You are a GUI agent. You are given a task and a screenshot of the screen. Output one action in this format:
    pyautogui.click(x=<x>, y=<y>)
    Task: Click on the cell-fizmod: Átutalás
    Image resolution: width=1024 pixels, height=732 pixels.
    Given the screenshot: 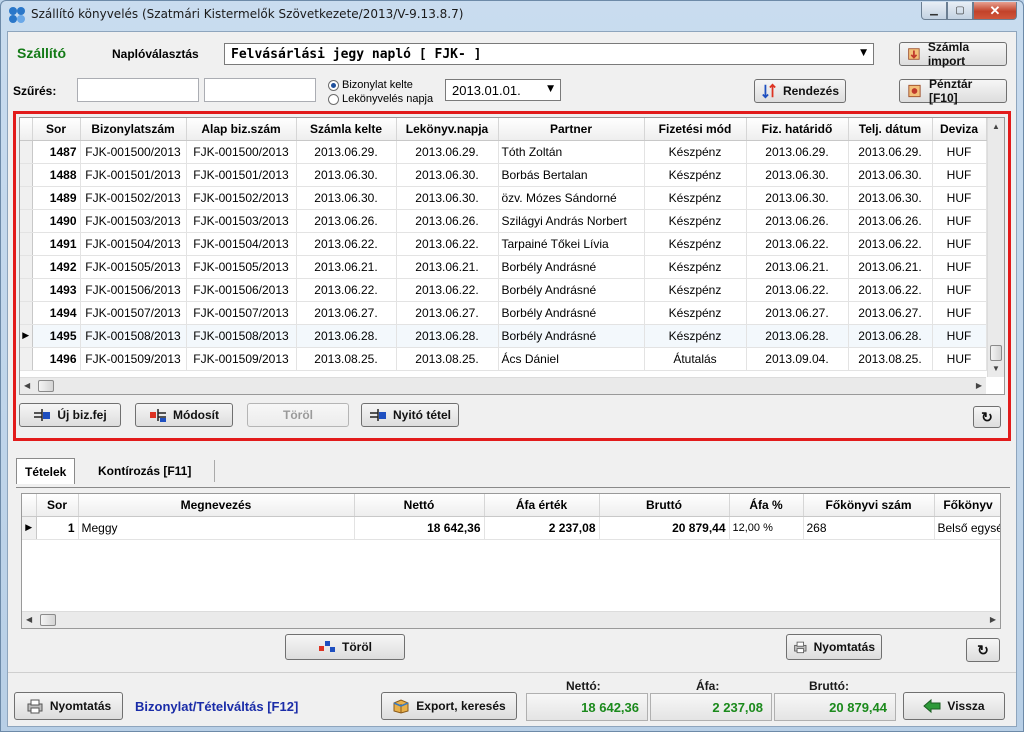 What is the action you would take?
    pyautogui.click(x=695, y=359)
    